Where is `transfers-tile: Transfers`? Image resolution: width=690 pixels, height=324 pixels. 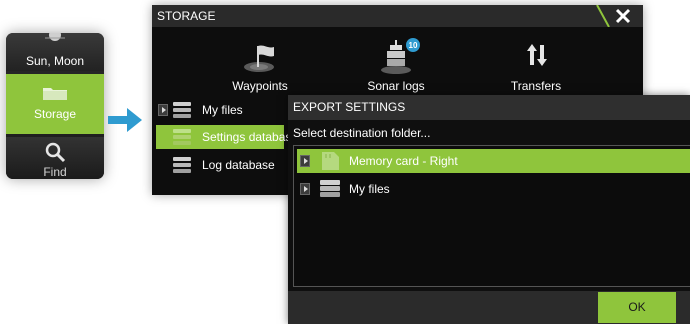 transfers-tile: Transfers is located at coordinates (536, 62).